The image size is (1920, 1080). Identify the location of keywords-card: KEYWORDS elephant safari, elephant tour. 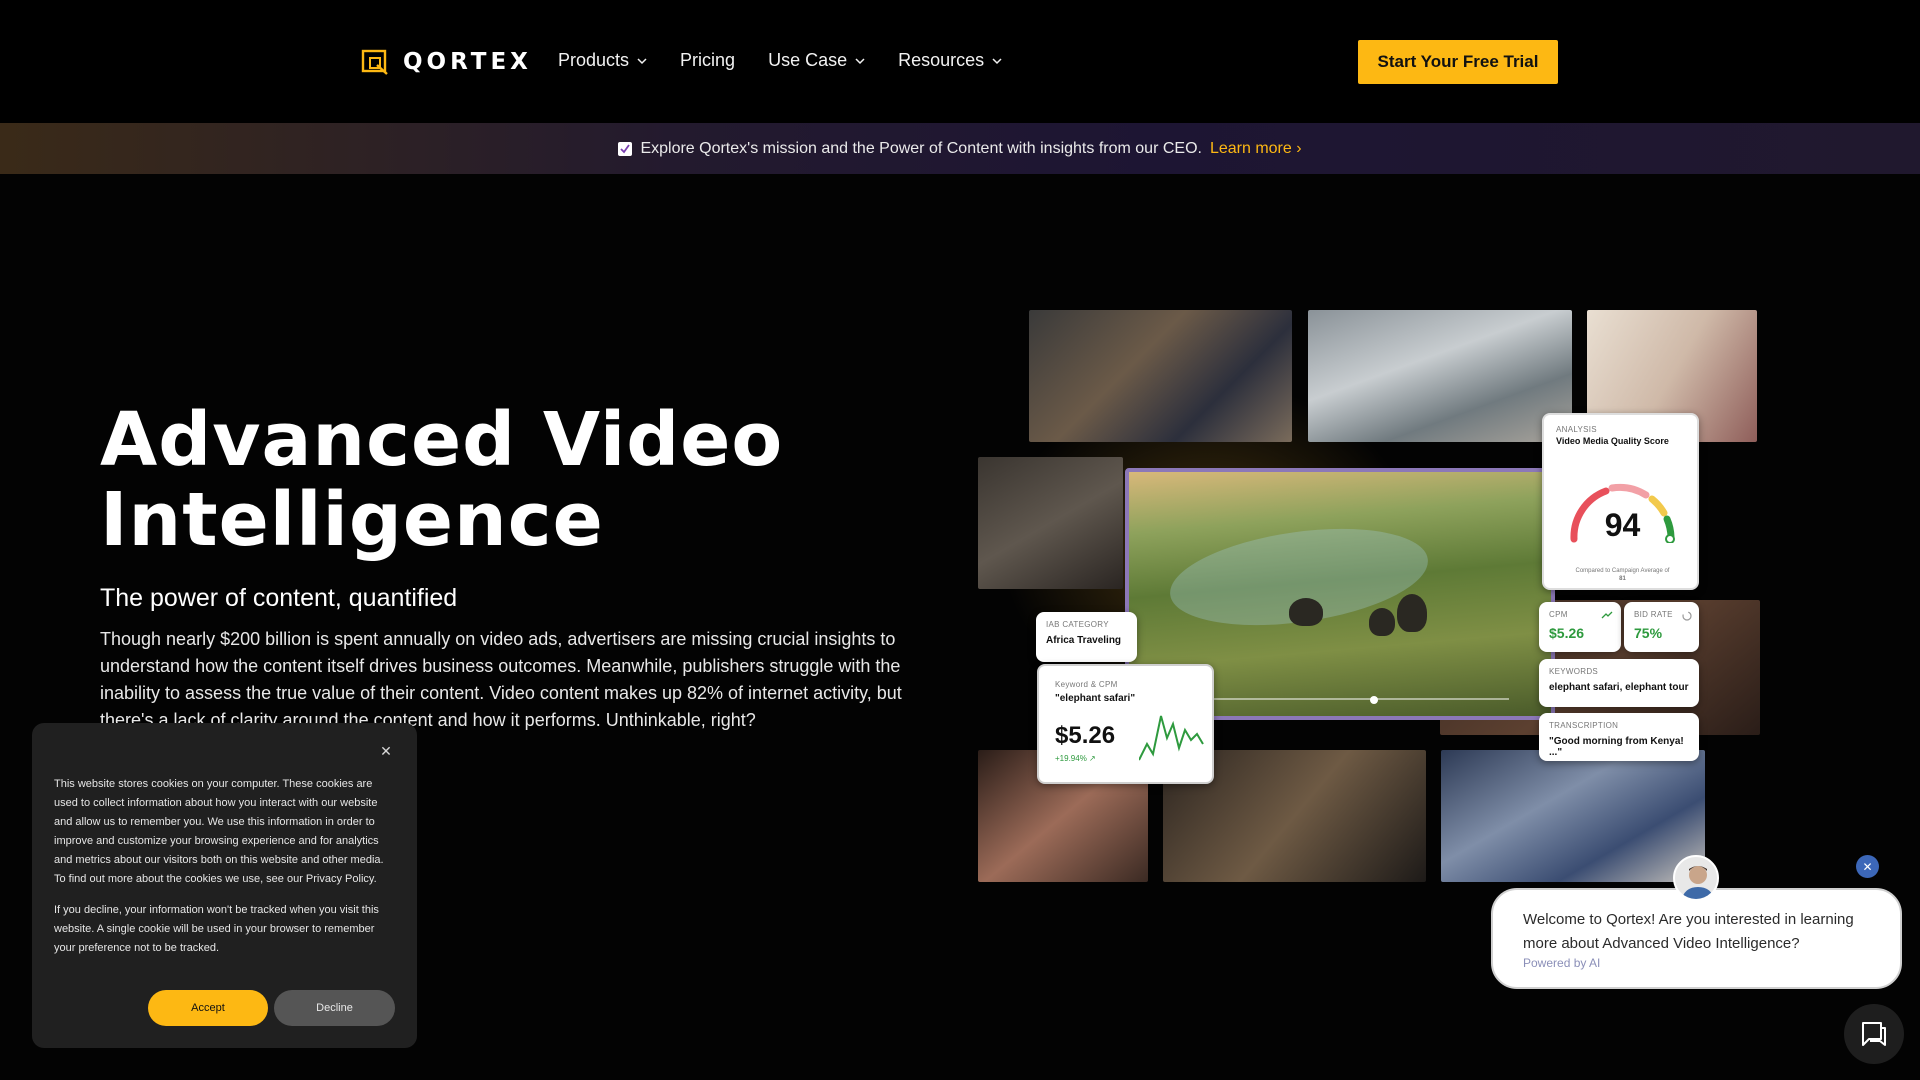
(1619, 683).